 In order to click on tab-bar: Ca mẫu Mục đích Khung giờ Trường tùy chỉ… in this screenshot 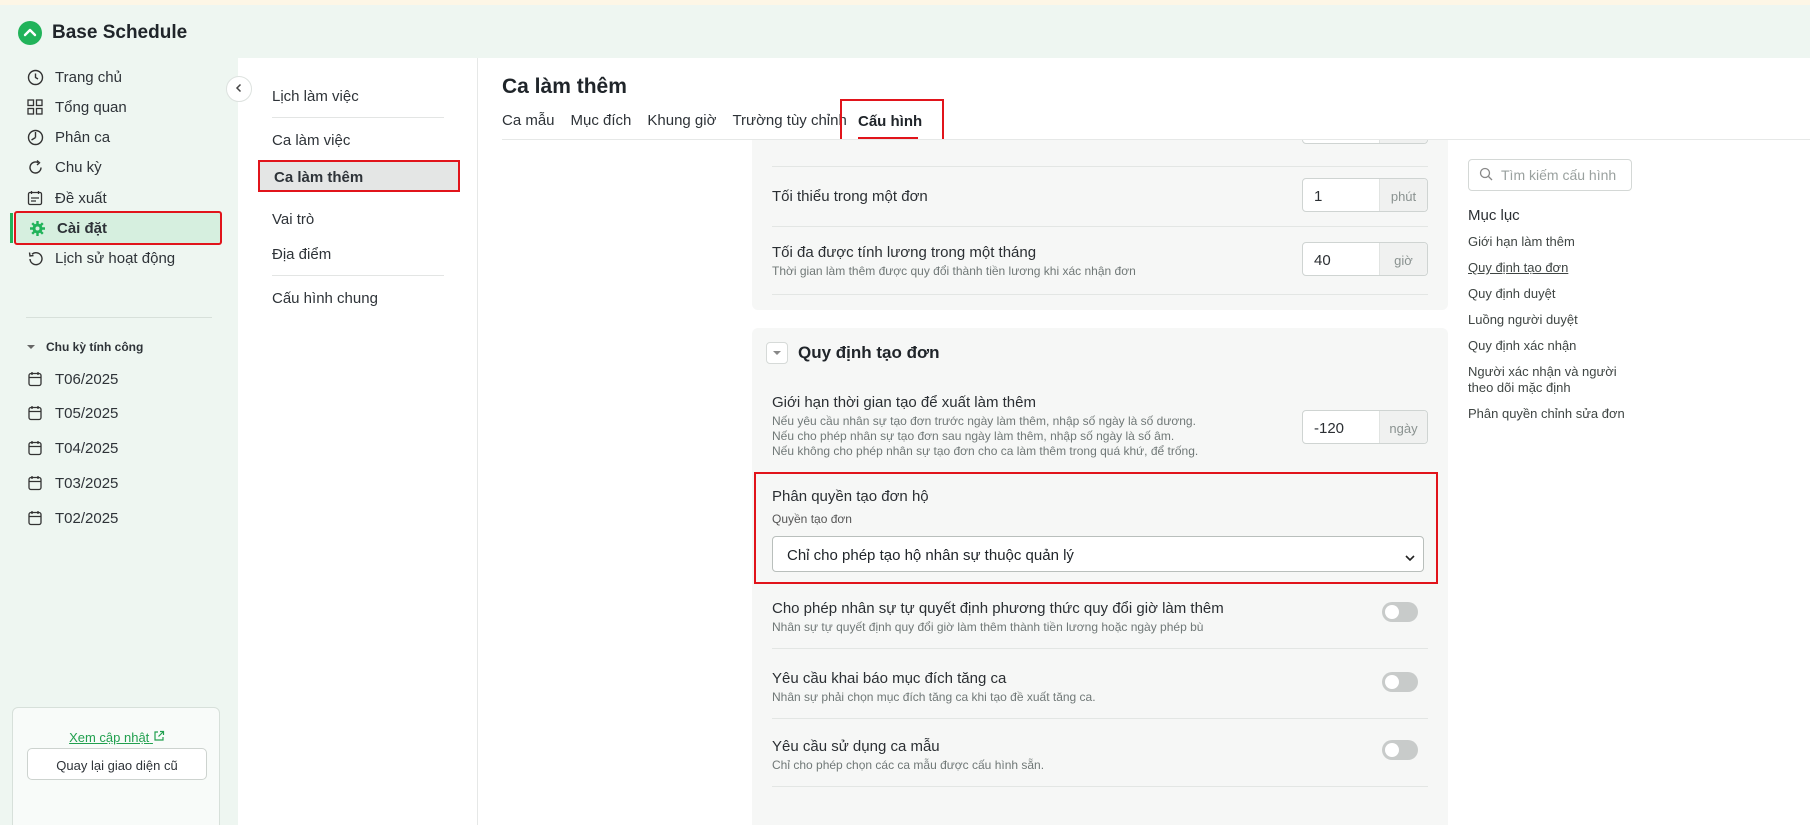, I will do `click(674, 120)`.